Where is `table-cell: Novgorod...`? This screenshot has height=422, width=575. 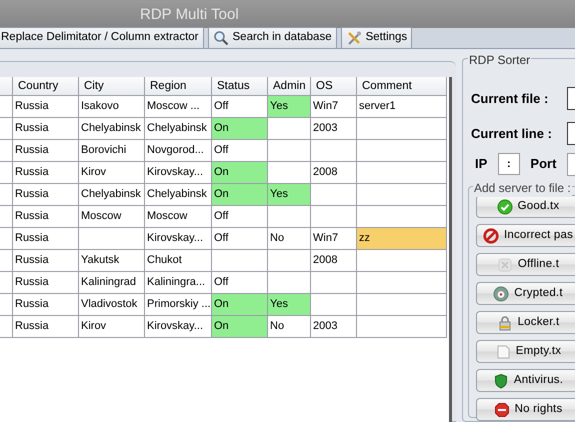 table-cell: Novgorod... is located at coordinates (178, 151).